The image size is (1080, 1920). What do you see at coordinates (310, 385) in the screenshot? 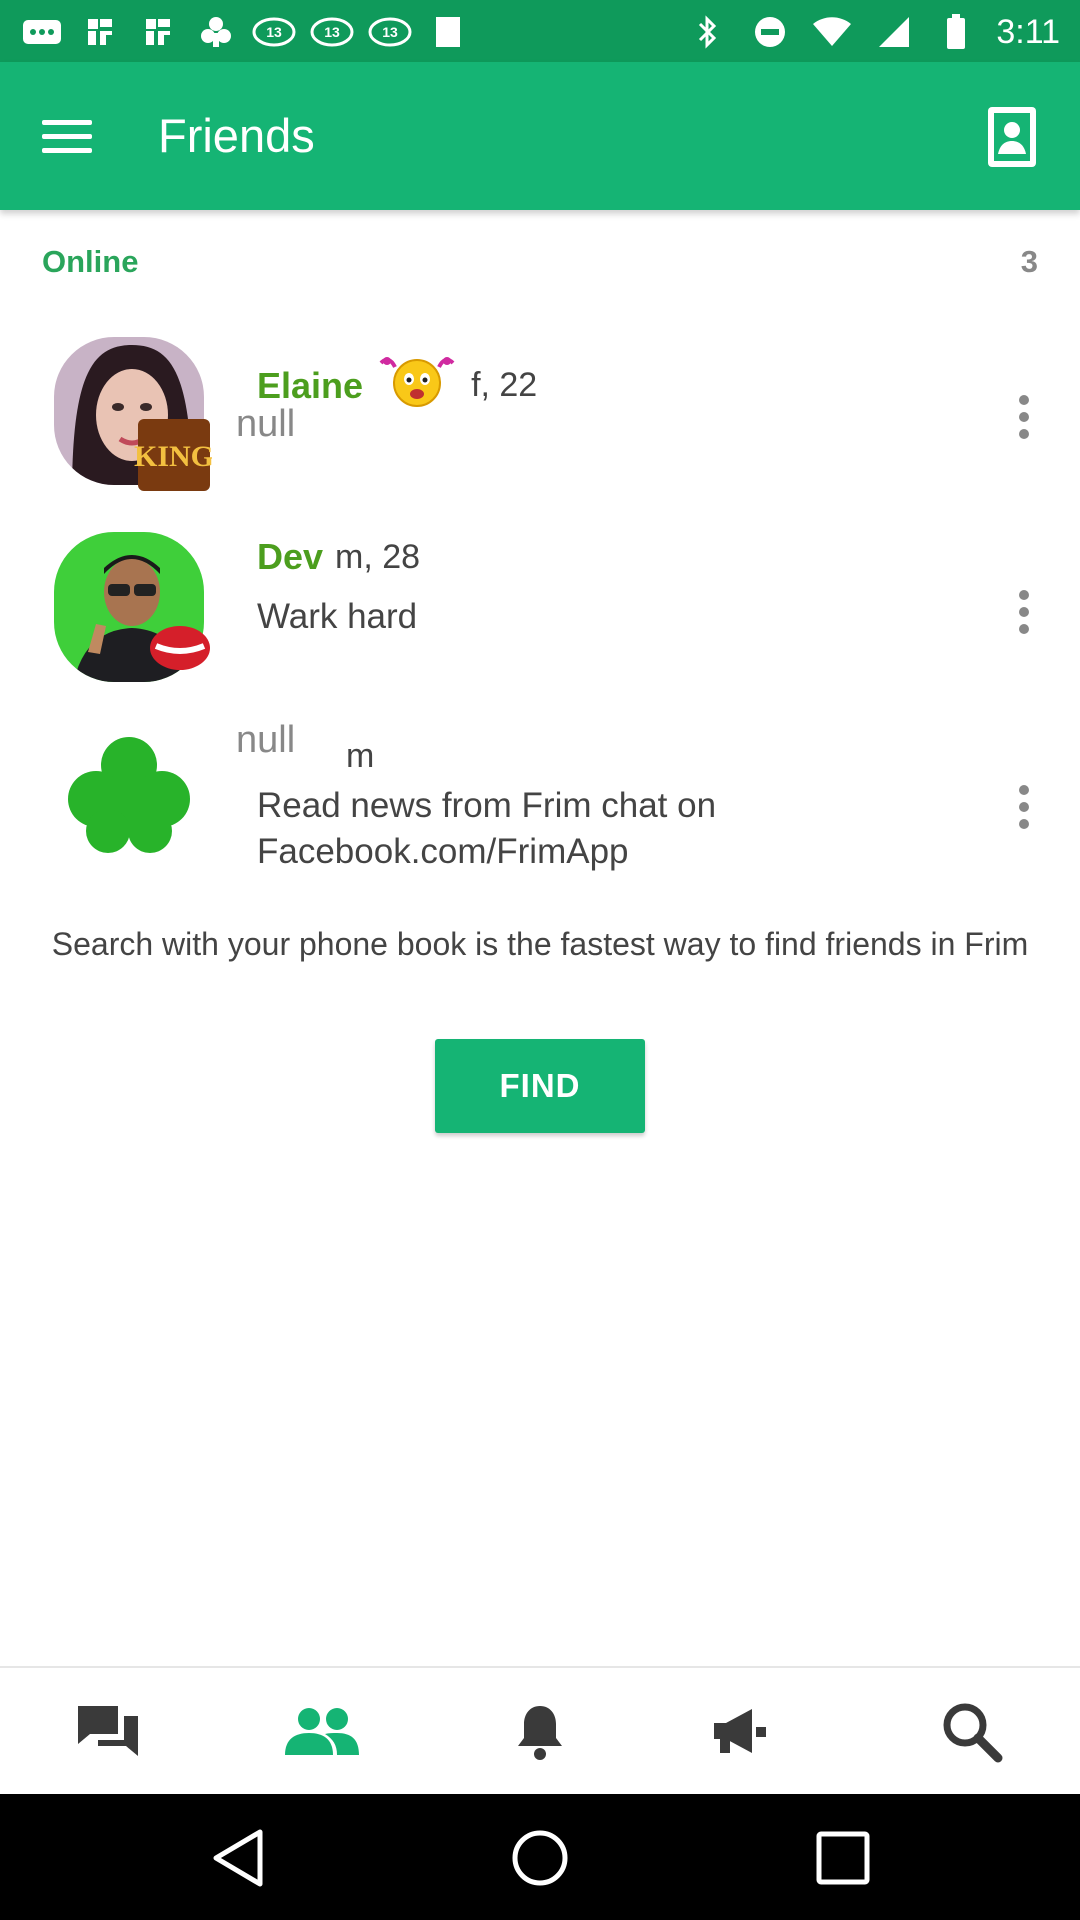
I see `friend-name: Elaine` at bounding box center [310, 385].